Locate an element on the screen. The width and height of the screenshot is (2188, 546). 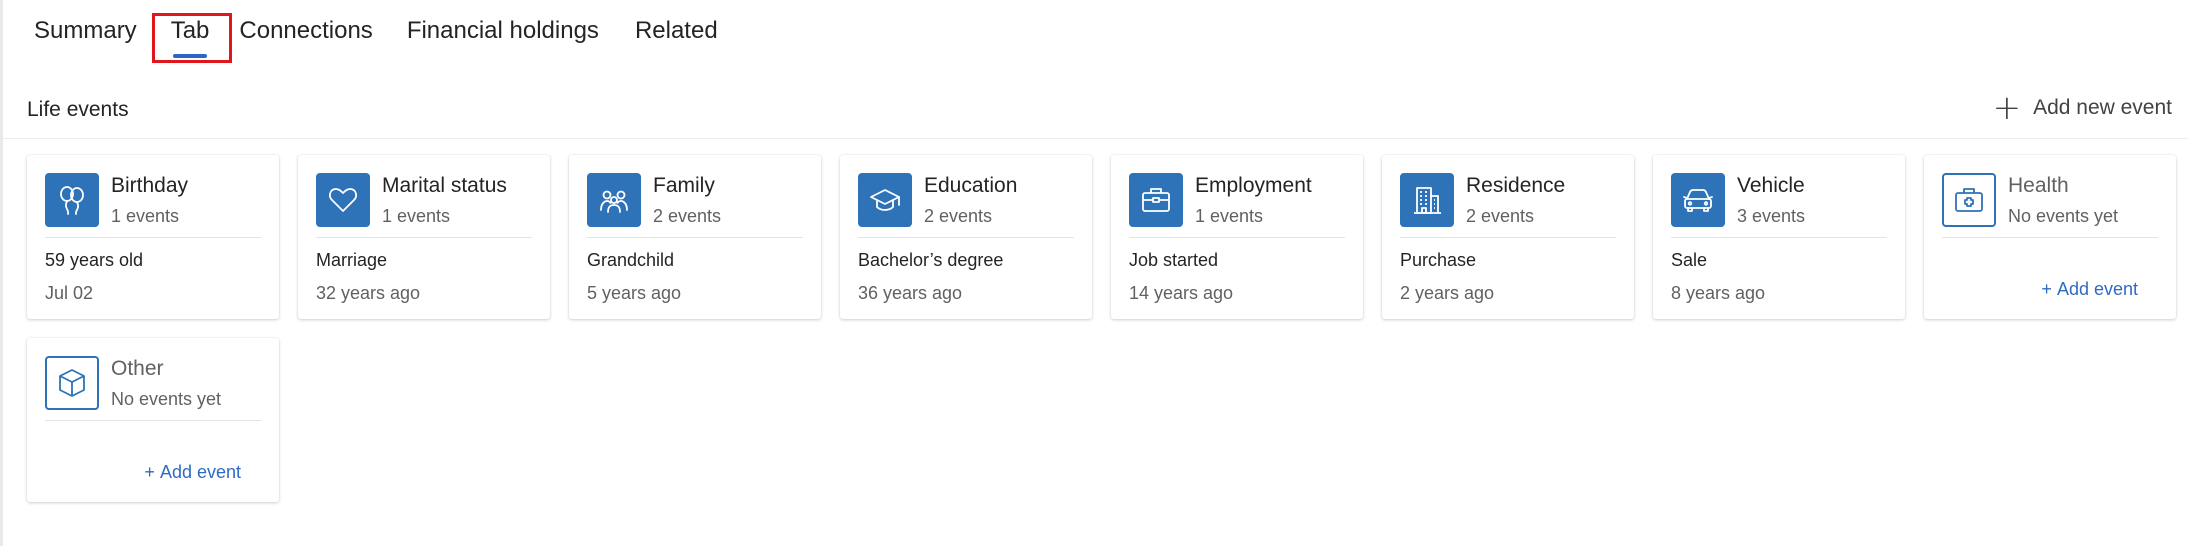
card-time: 14 years ago is located at coordinates (1181, 293).